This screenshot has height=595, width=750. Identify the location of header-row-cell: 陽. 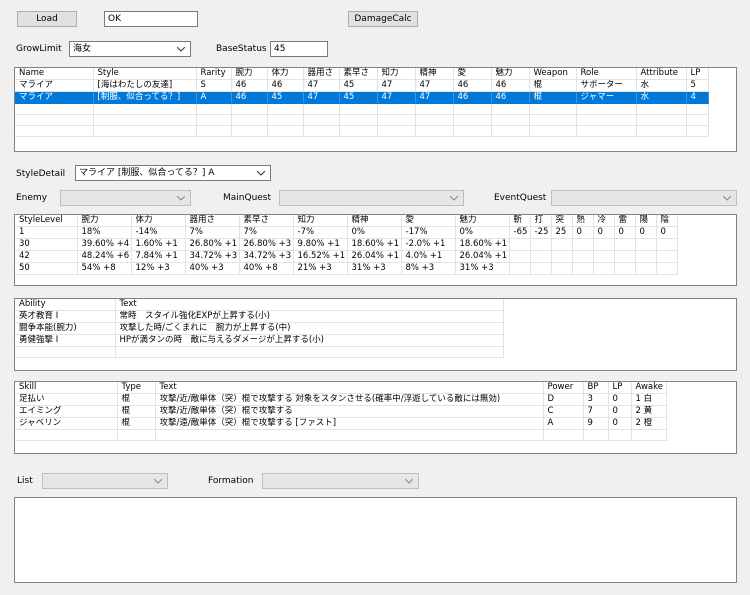
(646, 221).